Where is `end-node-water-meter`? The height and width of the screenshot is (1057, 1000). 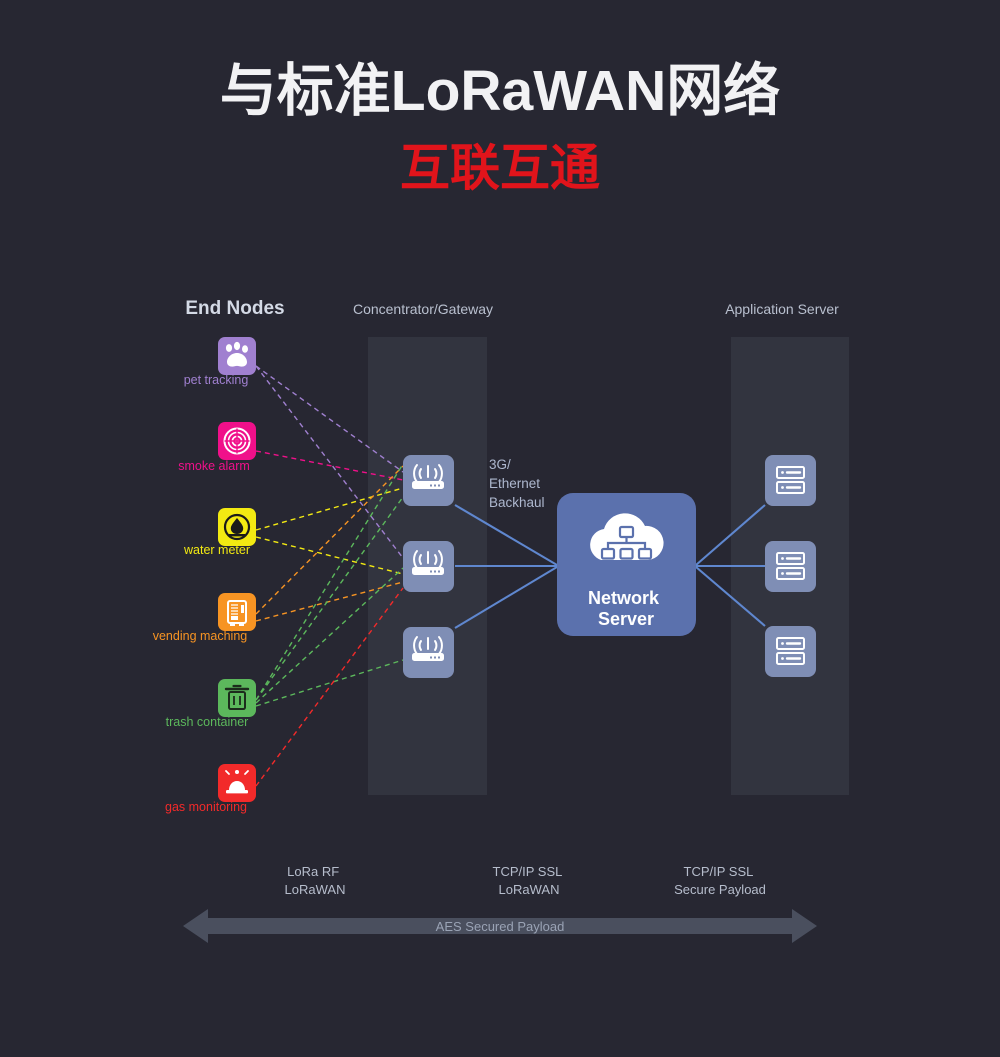 end-node-water-meter is located at coordinates (237, 527).